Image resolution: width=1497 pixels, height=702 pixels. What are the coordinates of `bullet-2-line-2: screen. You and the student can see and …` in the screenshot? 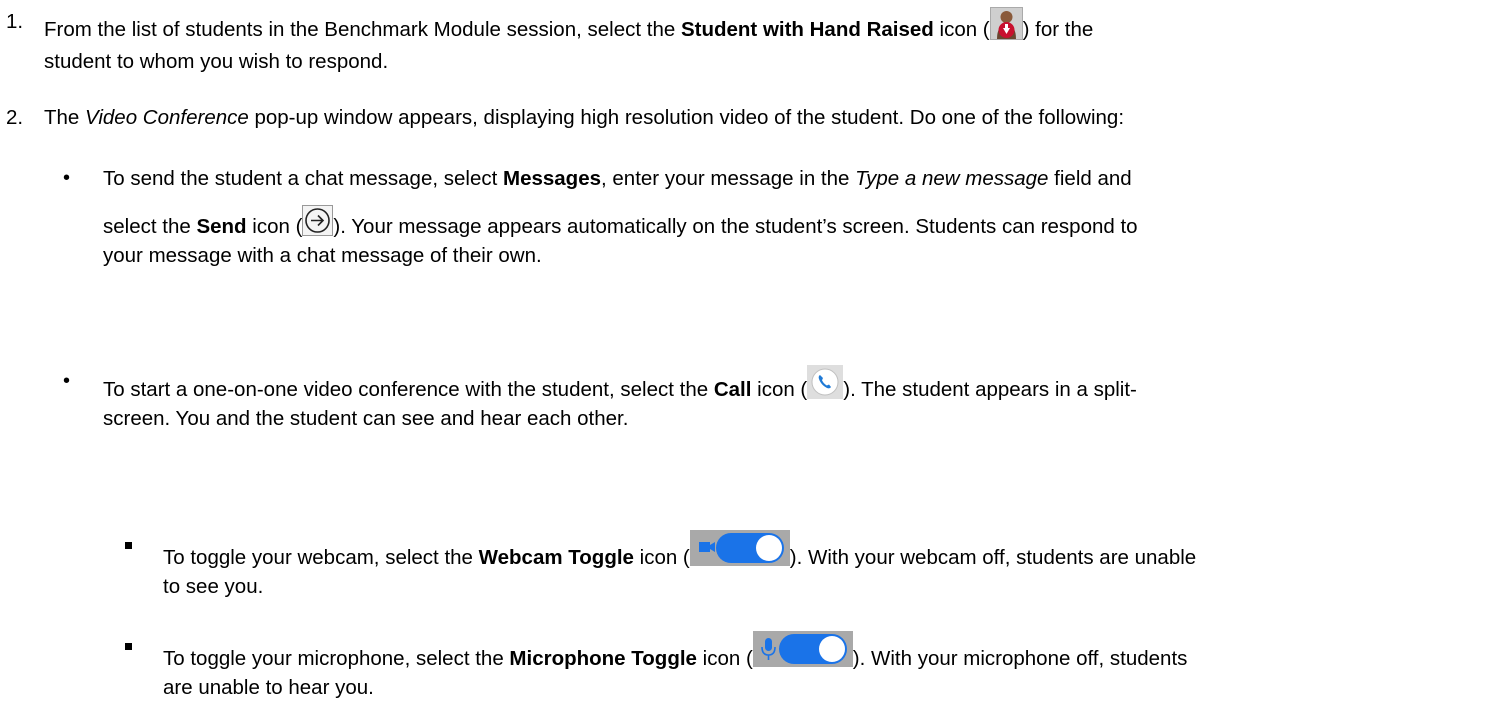 It's located at (366, 418).